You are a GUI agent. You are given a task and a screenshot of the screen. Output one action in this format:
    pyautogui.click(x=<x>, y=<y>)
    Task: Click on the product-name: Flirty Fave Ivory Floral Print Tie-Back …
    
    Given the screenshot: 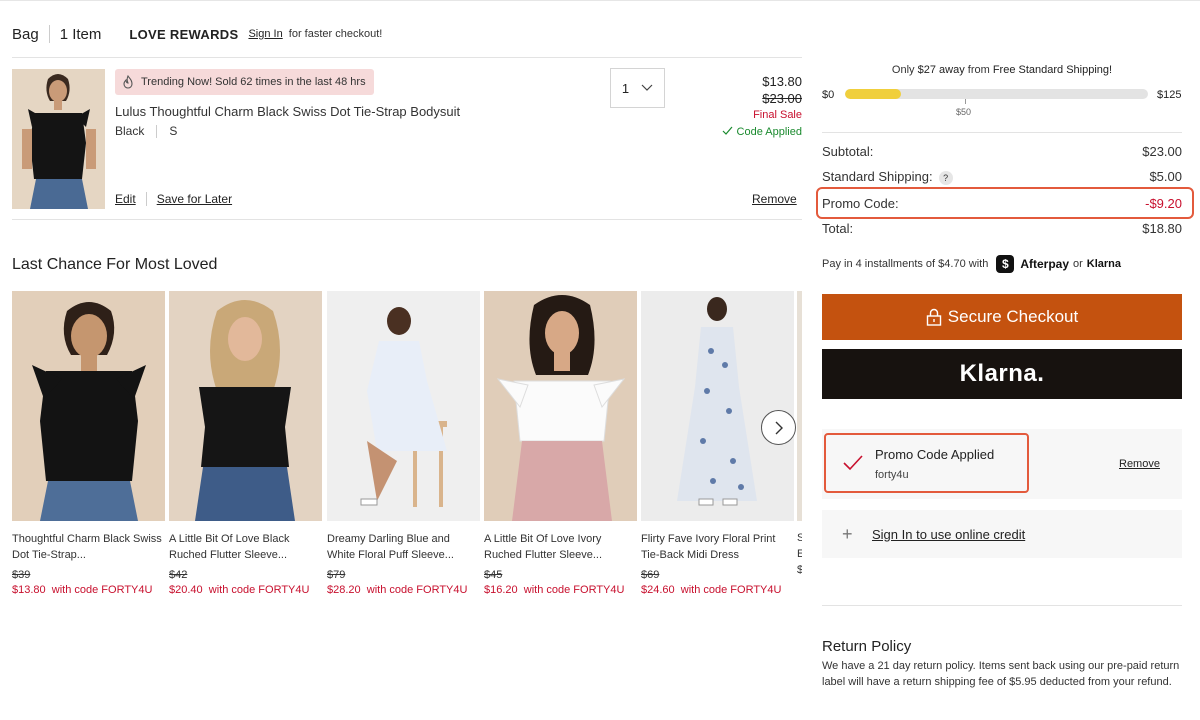 What is the action you would take?
    pyautogui.click(x=717, y=547)
    